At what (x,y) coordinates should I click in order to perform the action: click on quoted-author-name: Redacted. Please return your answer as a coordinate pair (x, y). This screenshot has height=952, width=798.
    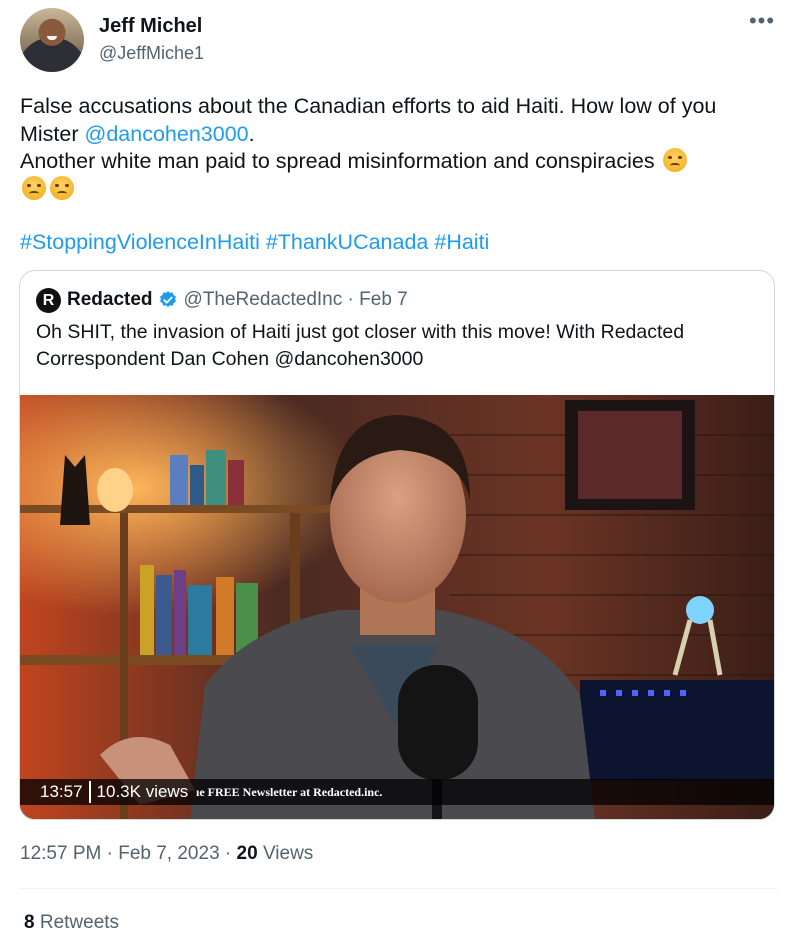
    Looking at the image, I should click on (110, 300).